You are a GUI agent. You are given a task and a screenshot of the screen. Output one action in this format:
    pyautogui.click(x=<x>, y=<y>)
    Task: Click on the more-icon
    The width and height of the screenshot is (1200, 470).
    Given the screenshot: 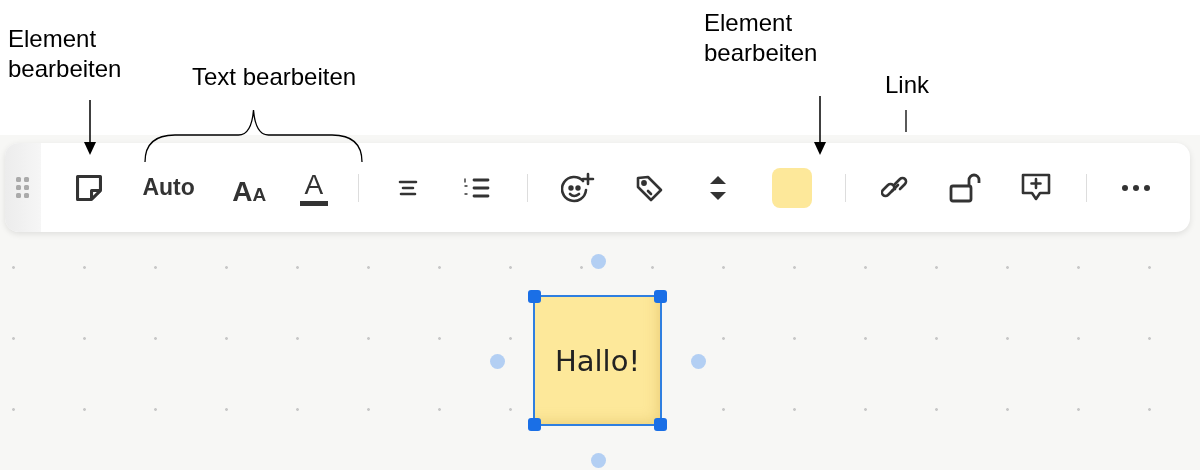 What is the action you would take?
    pyautogui.click(x=1135, y=187)
    